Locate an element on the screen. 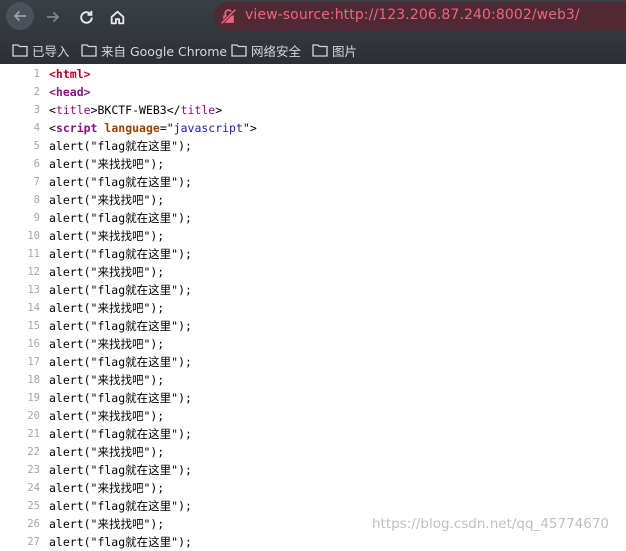 The image size is (626, 551). line-number: 3 is located at coordinates (36, 110).